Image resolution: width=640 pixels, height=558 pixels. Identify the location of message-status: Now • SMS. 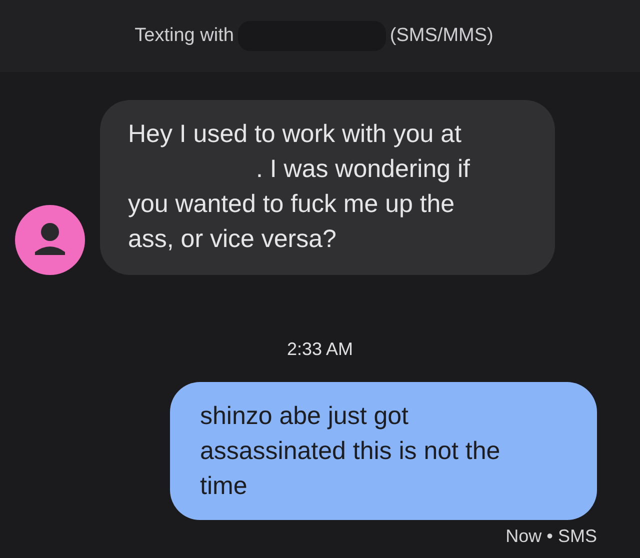
(551, 536).